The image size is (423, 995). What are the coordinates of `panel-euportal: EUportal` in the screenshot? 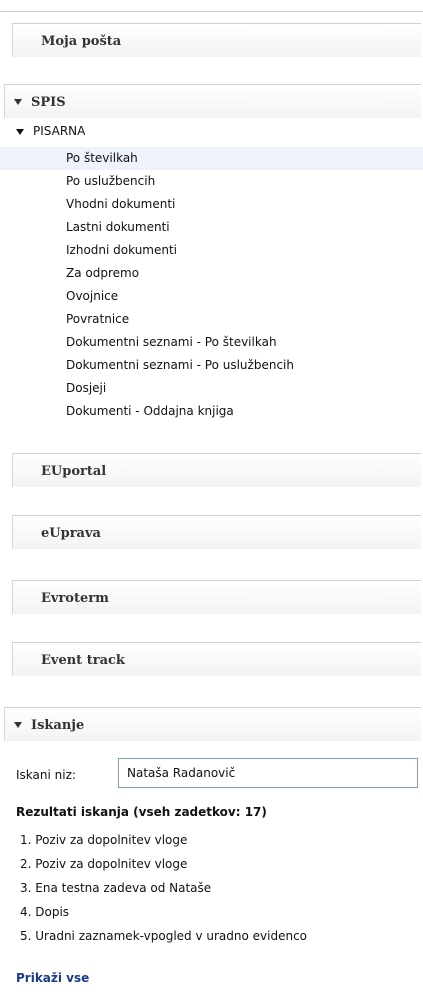 It's located at (216, 470).